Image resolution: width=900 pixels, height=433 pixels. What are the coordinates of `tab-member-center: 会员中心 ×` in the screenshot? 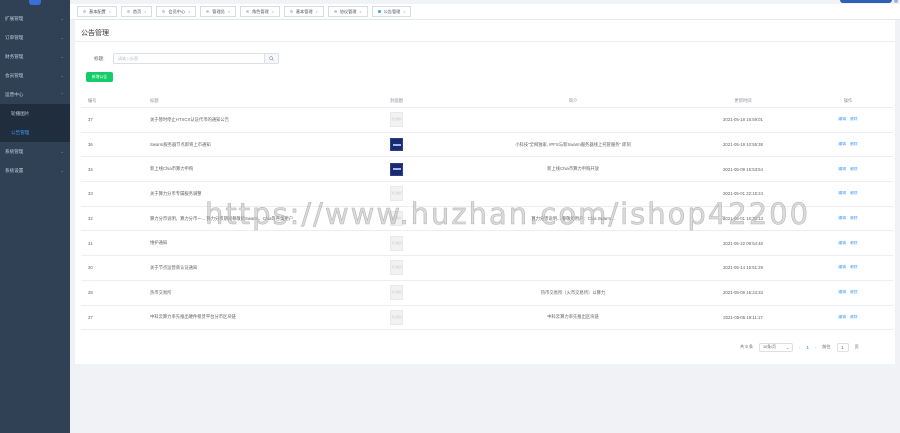 It's located at (176, 11).